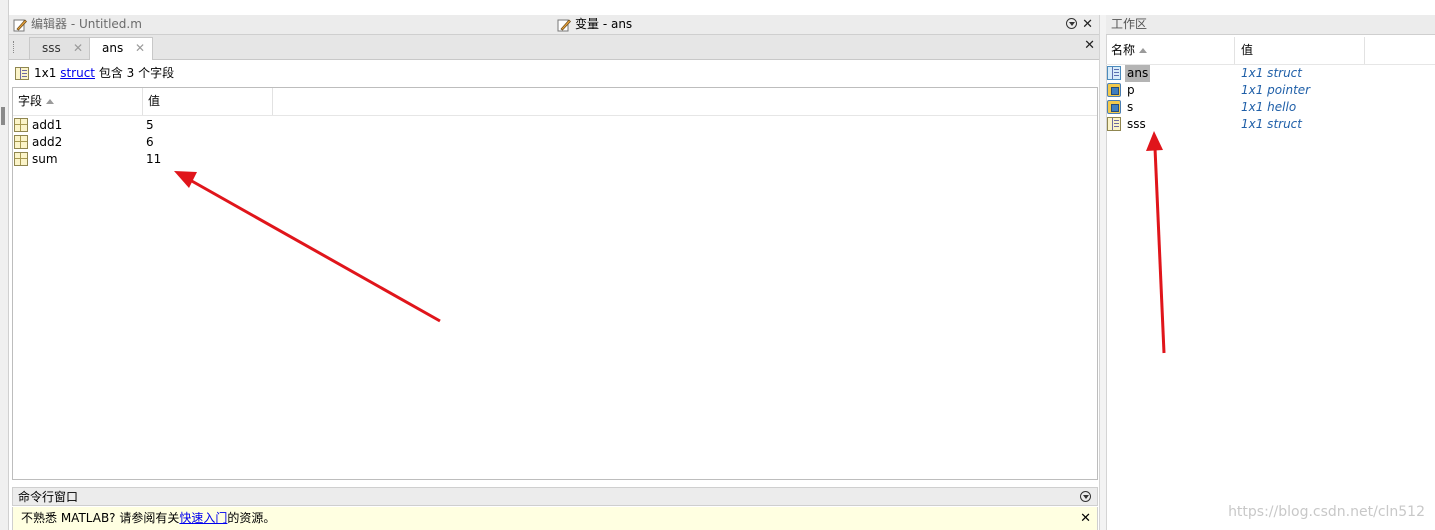 This screenshot has width=1435, height=530. What do you see at coordinates (604, 24) in the screenshot?
I see `variables-title: 变量 - ans` at bounding box center [604, 24].